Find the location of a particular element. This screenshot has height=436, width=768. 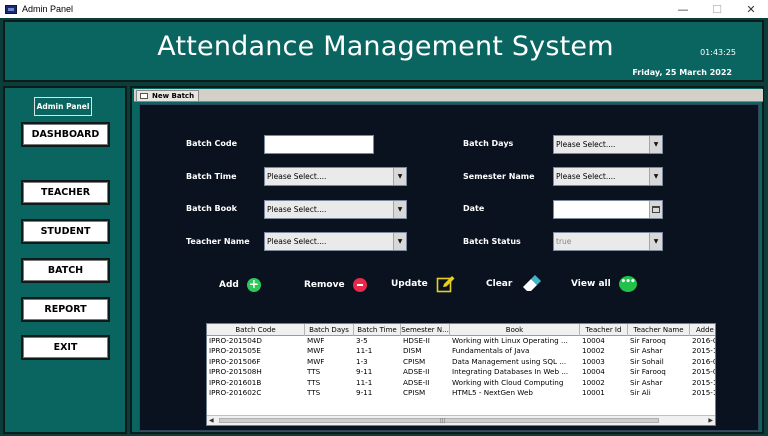

update-label: Update is located at coordinates (409, 284).